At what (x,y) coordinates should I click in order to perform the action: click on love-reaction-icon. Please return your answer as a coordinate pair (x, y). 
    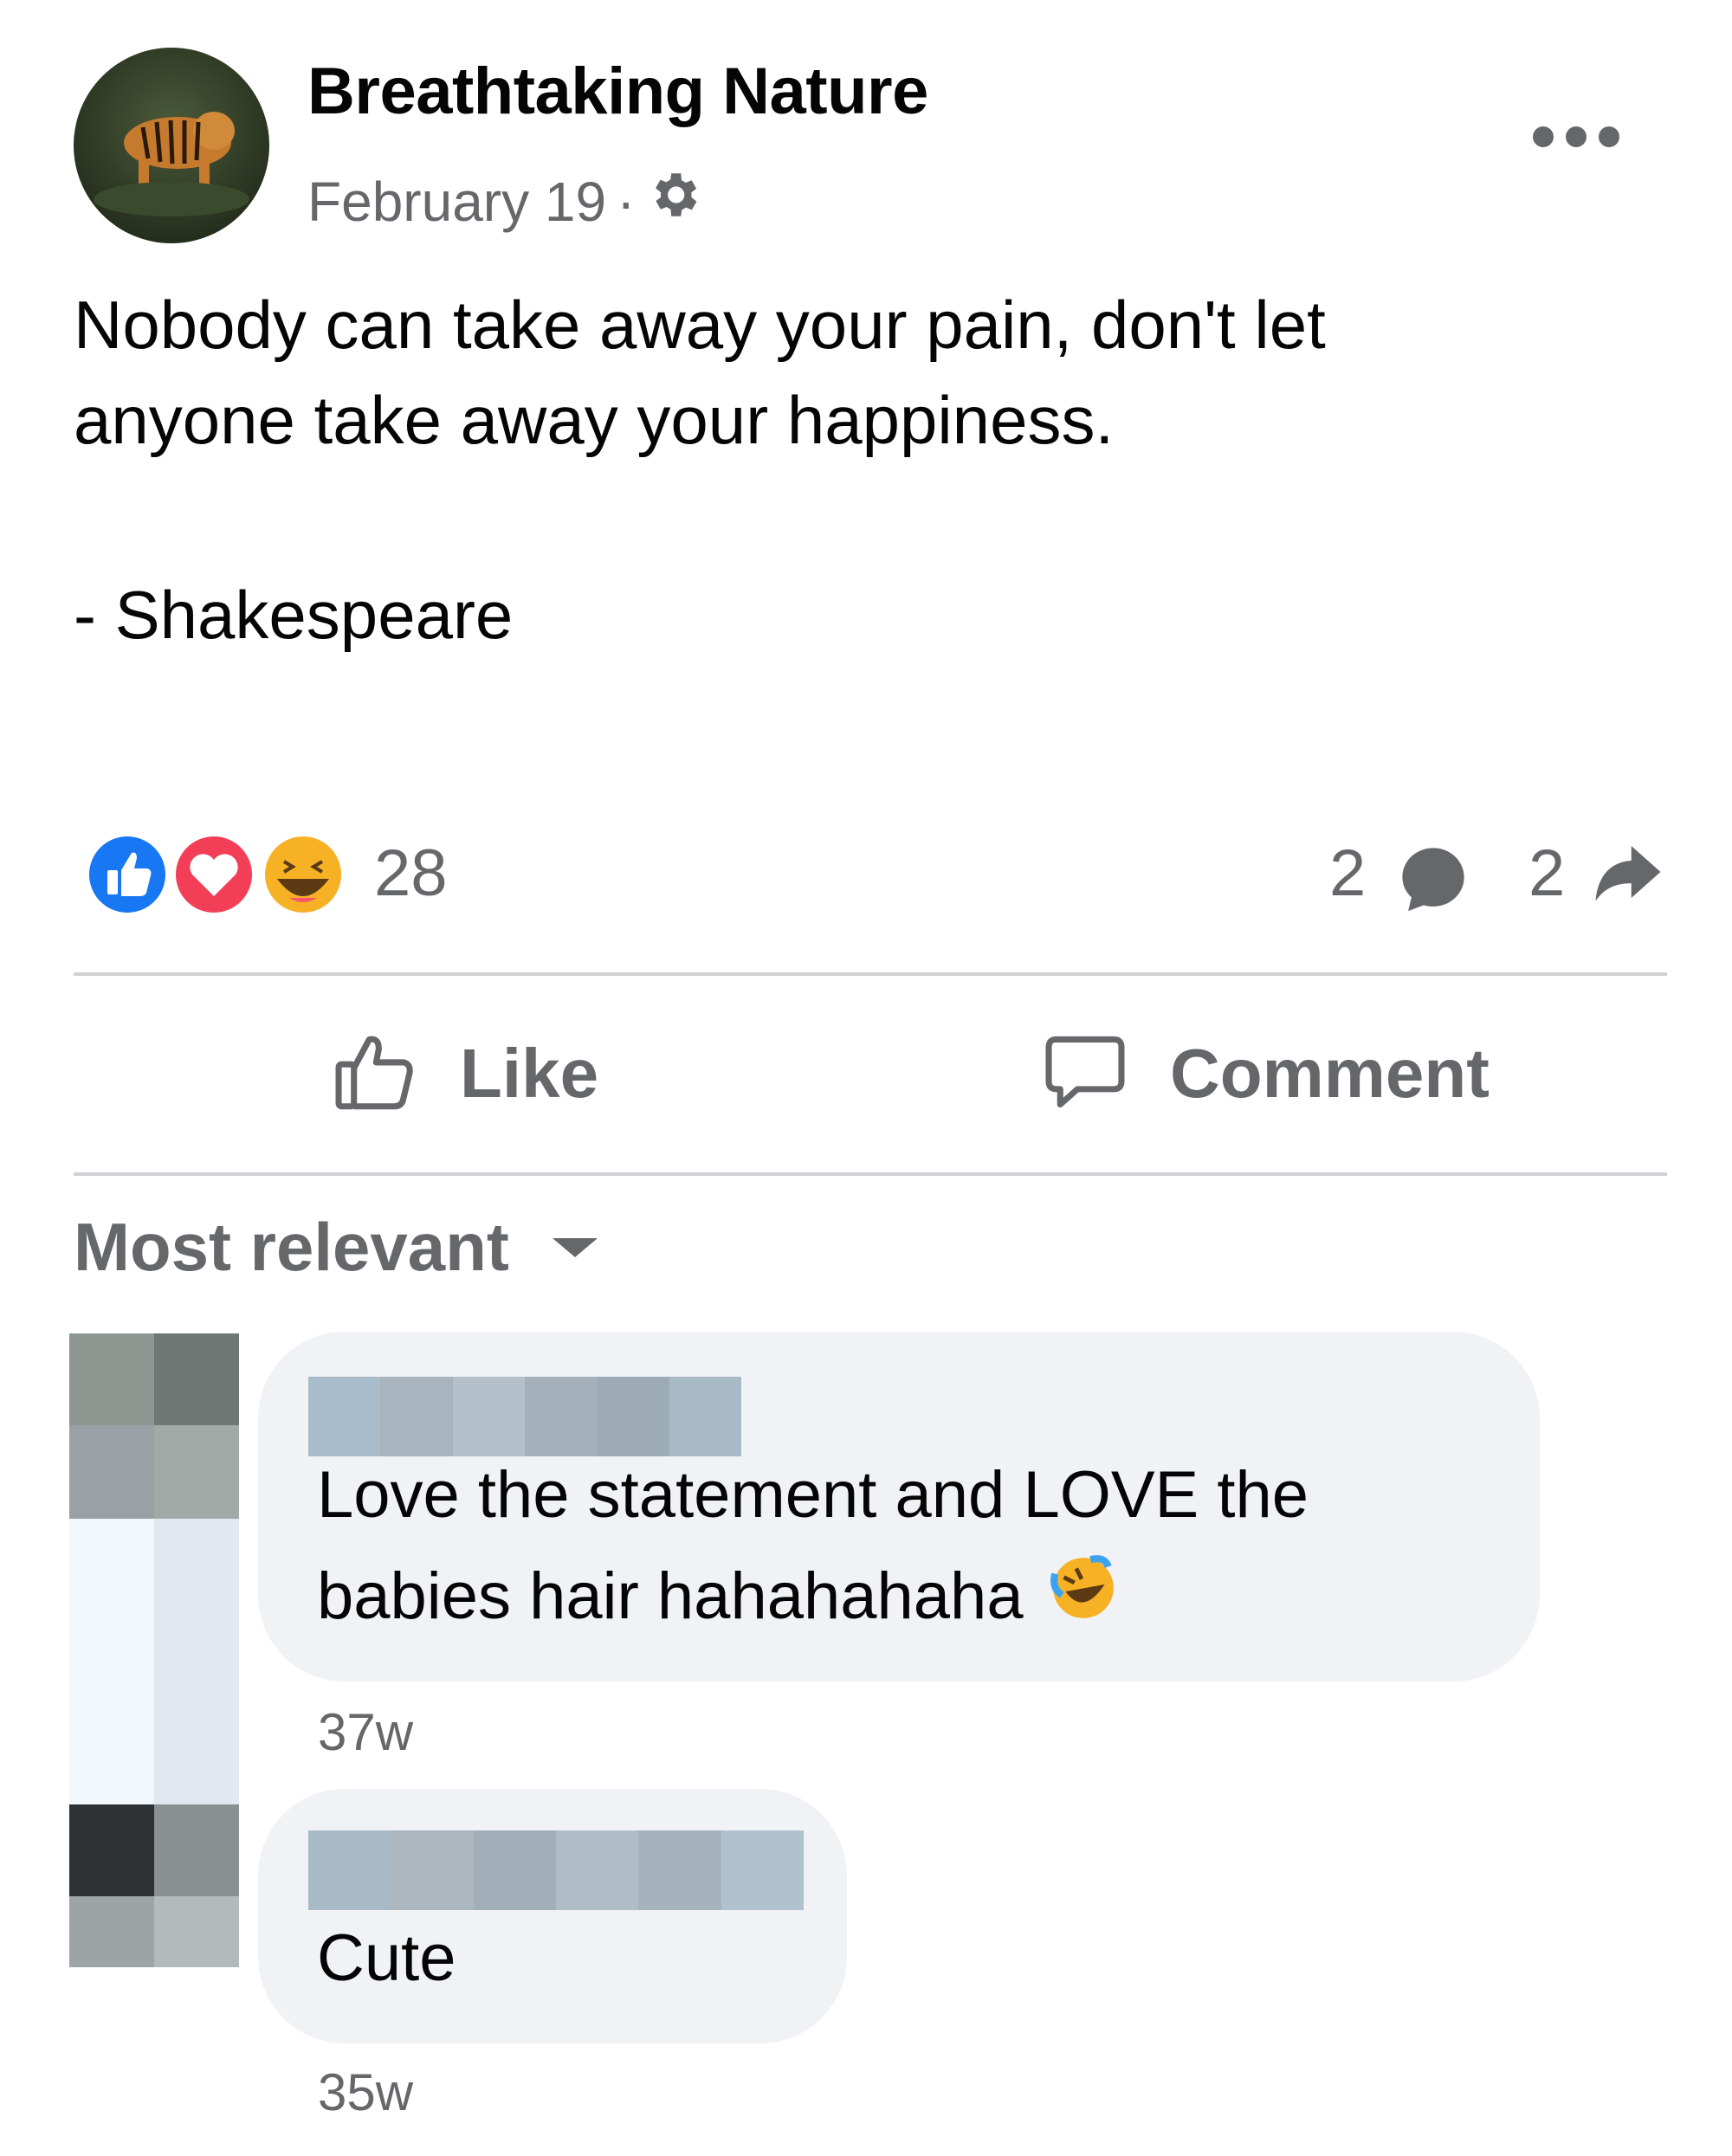
    Looking at the image, I should click on (214, 874).